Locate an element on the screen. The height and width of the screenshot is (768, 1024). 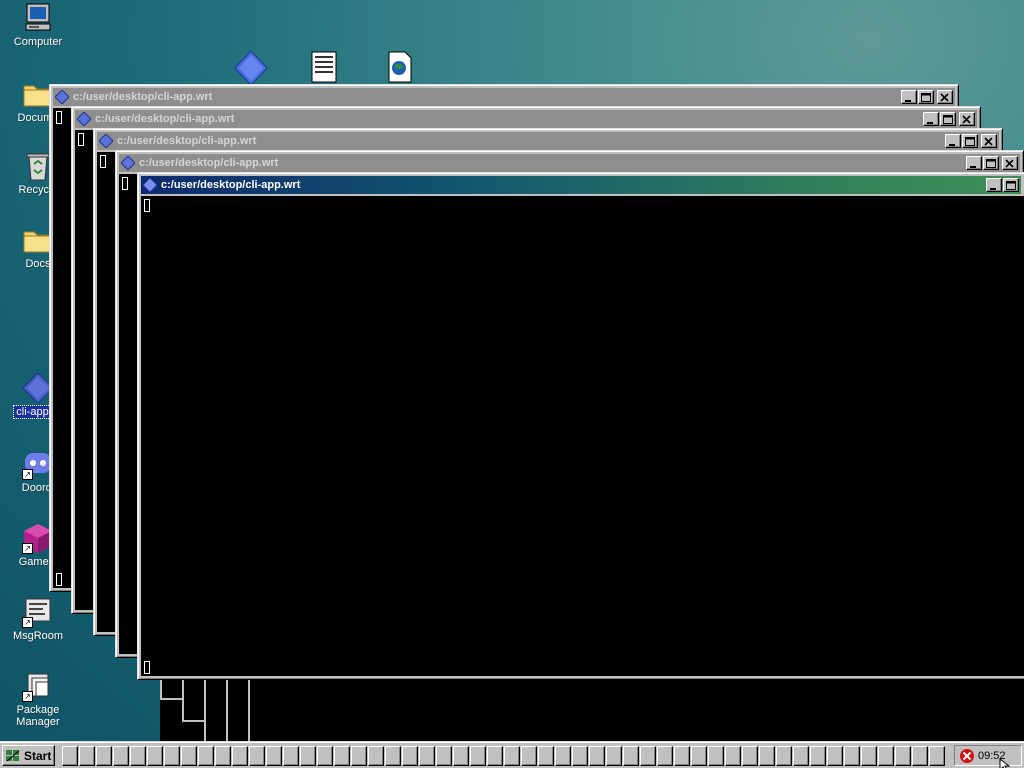
message-room-icon: ↗ is located at coordinates (38, 612).